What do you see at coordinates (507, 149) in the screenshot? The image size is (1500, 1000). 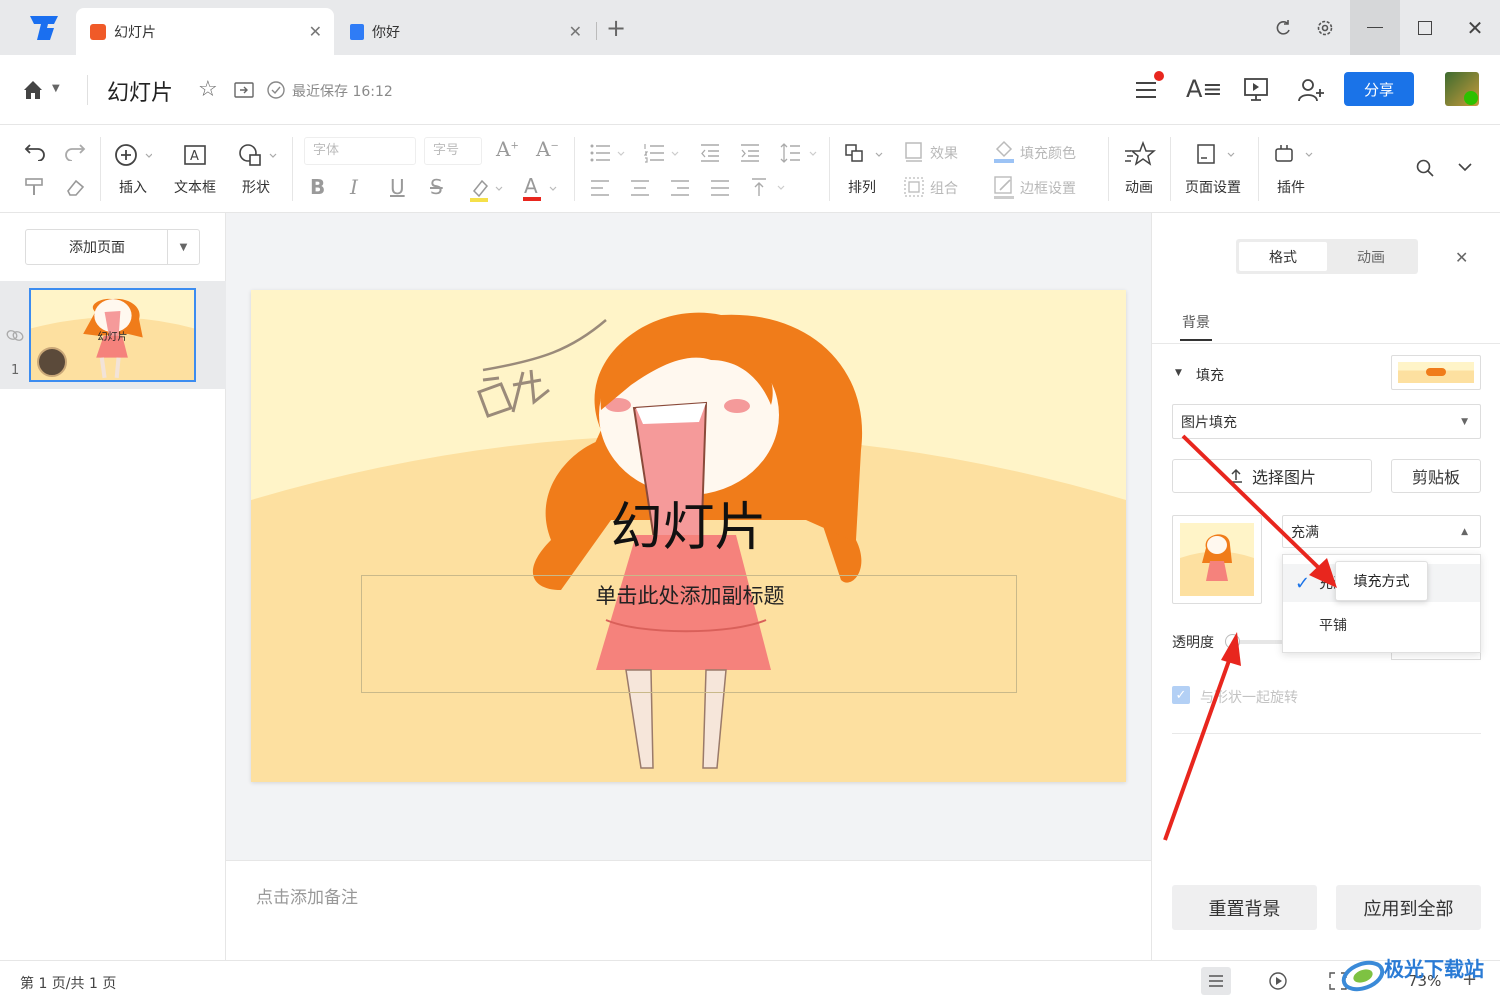 I see `increase-font-icon: A+` at bounding box center [507, 149].